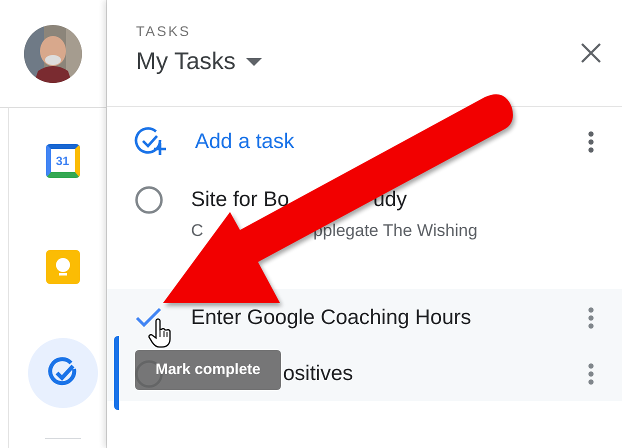  What do you see at coordinates (395, 231) in the screenshot?
I see `task-details: pplegate The Wishing` at bounding box center [395, 231].